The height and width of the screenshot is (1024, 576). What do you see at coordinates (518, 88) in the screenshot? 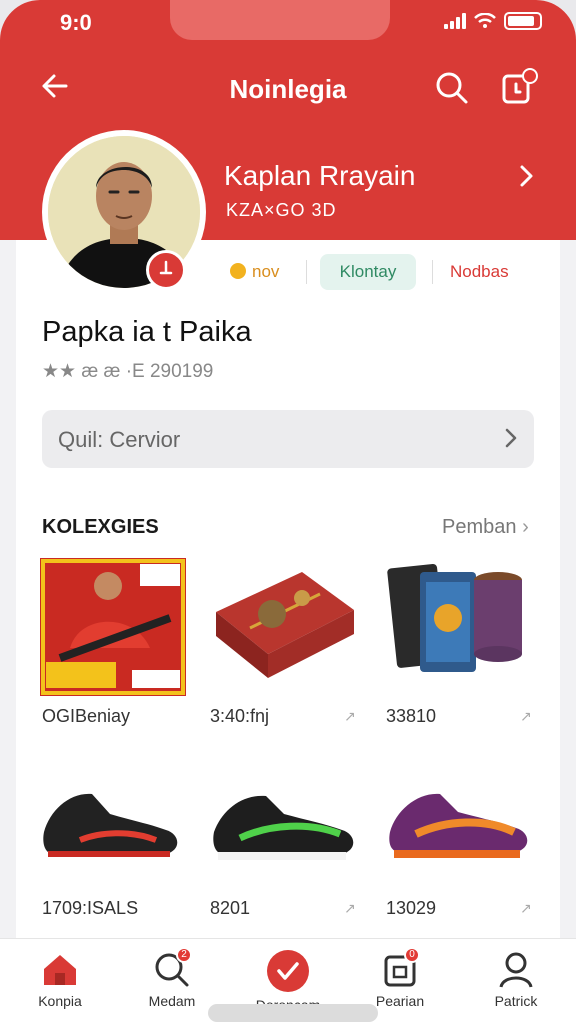
I see `cart-button` at bounding box center [518, 88].